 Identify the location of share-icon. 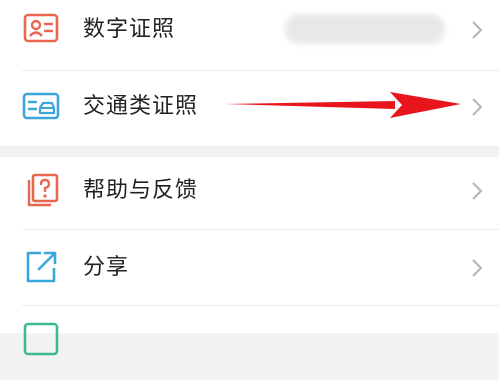
(41, 267).